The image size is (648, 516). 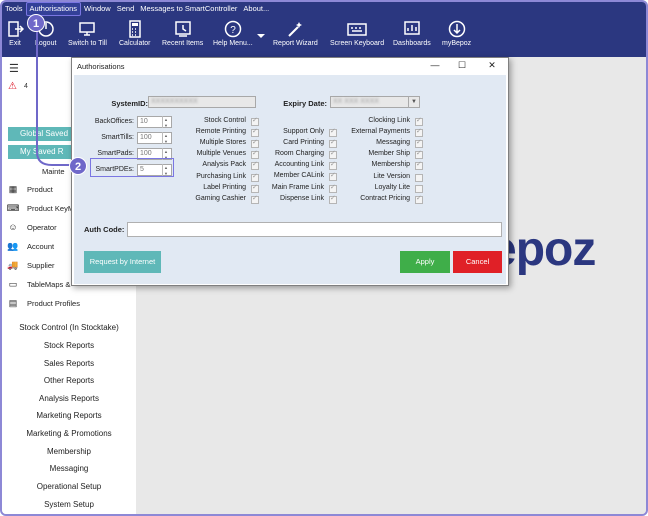 What do you see at coordinates (295, 43) in the screenshot?
I see `report-wizard-label: Report Wizard` at bounding box center [295, 43].